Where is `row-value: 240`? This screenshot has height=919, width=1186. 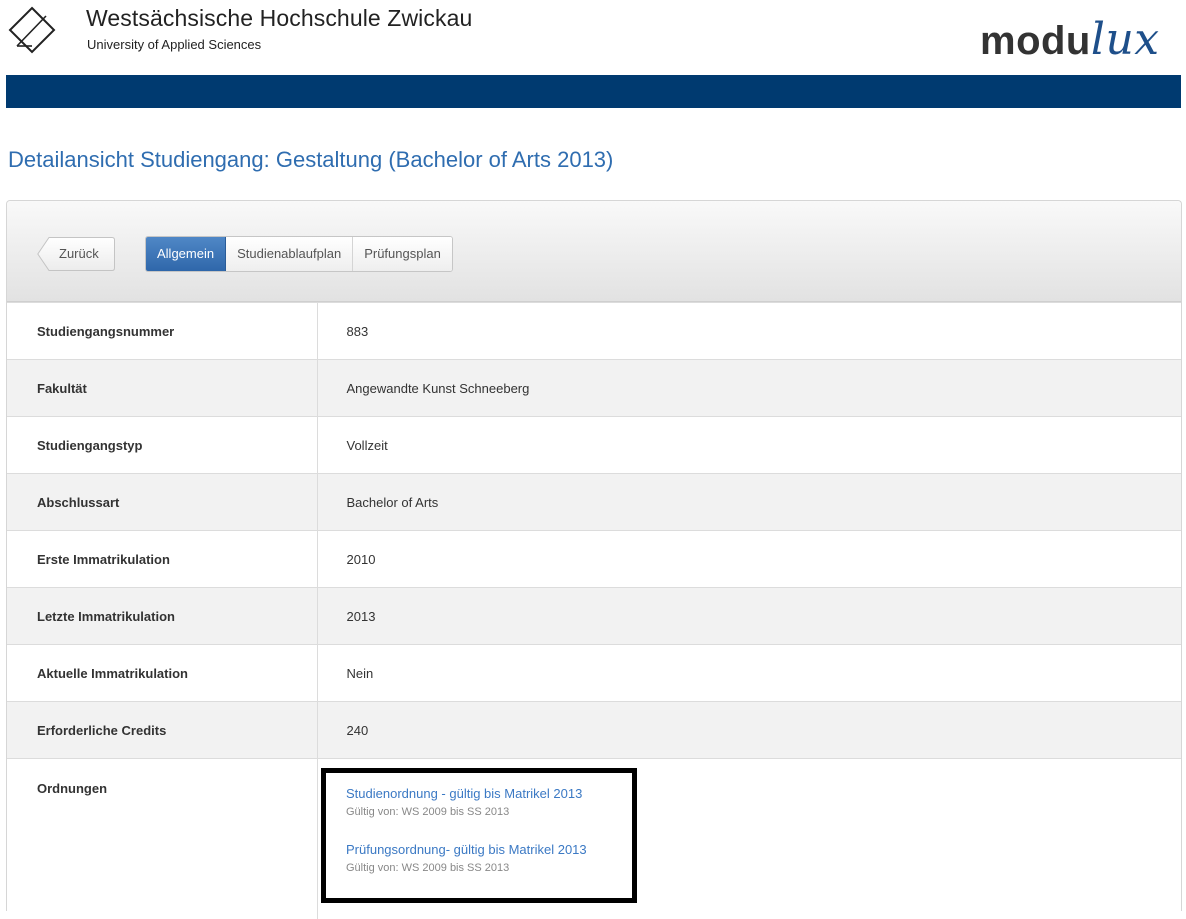 row-value: 240 is located at coordinates (749, 730).